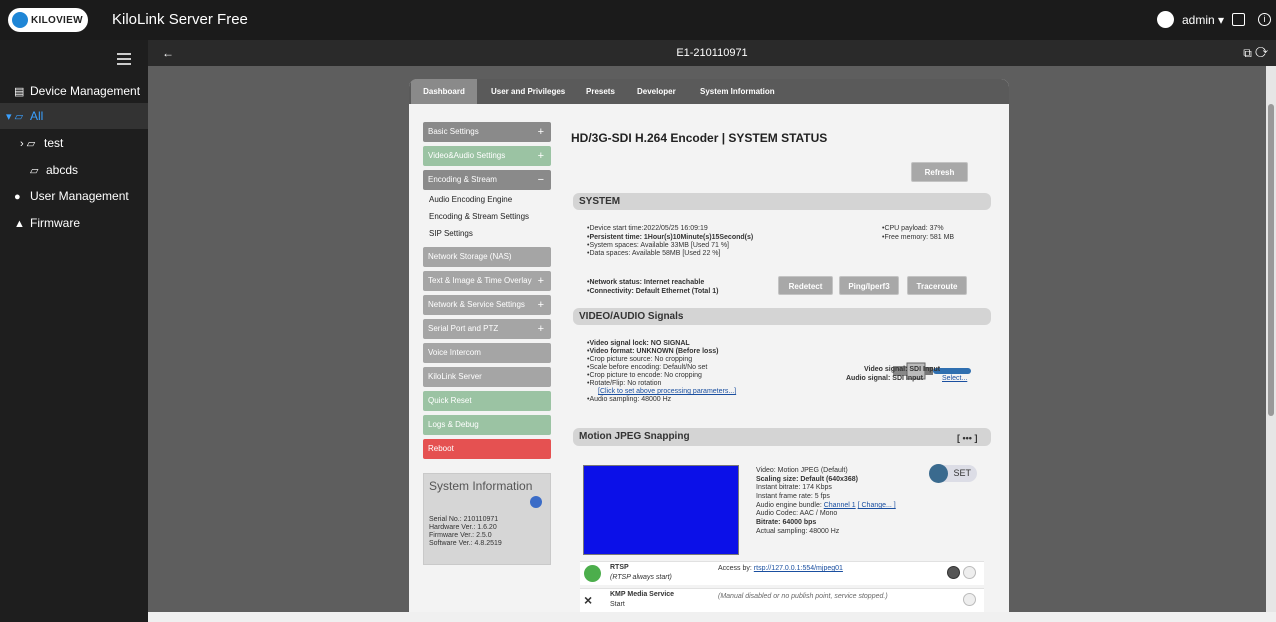  I want to click on menu-text-image-time-overlay: Text & Image & Time Overlay +, so click(487, 281).